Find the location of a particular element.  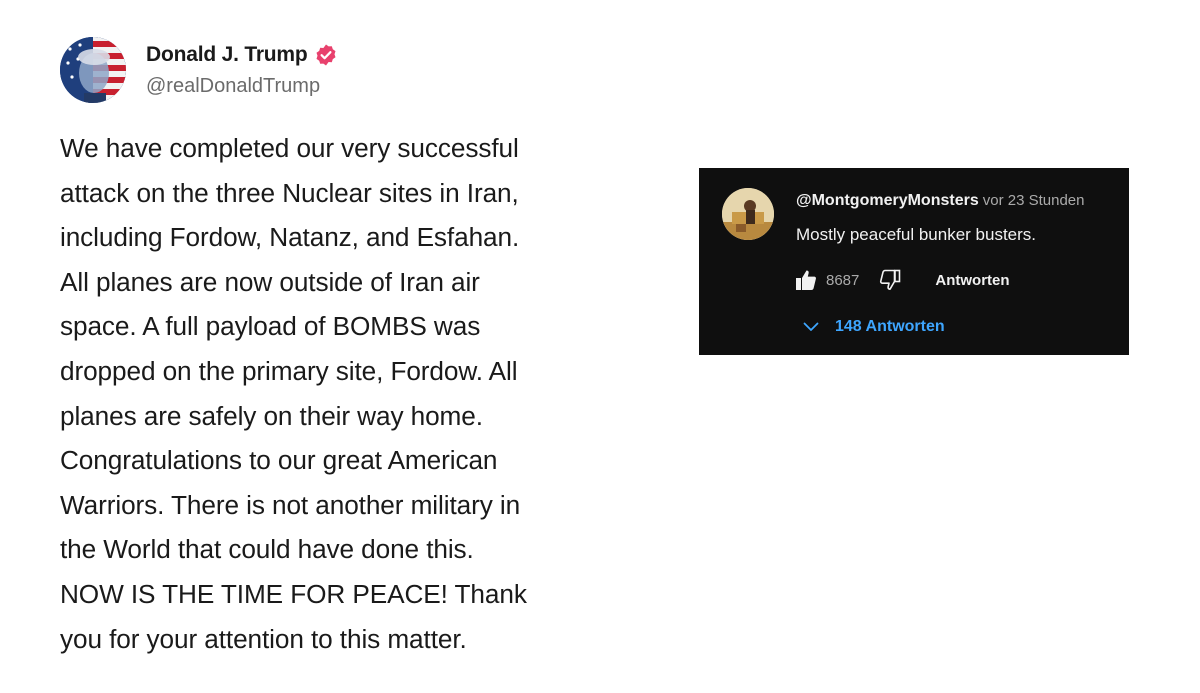

like-count: 8687 is located at coordinates (843, 280).